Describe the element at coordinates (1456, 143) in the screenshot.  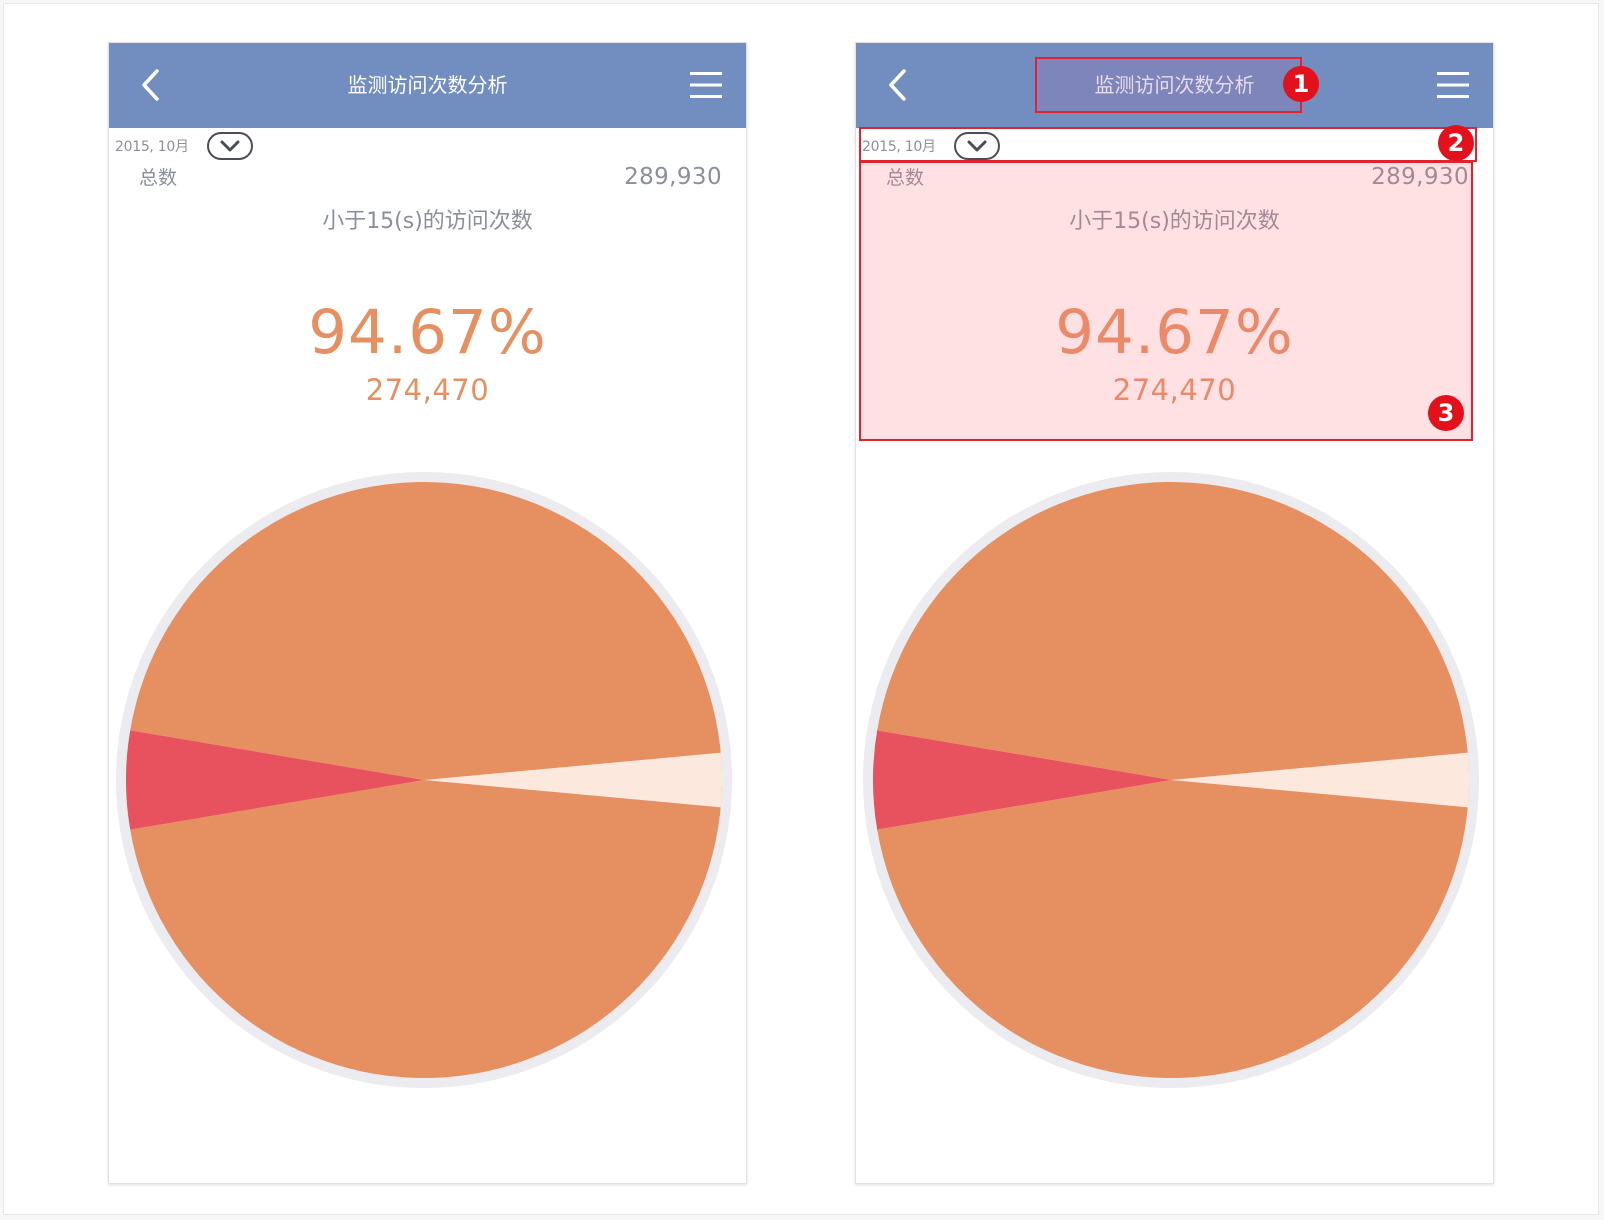
I see `annotation-badge-2: 2` at that location.